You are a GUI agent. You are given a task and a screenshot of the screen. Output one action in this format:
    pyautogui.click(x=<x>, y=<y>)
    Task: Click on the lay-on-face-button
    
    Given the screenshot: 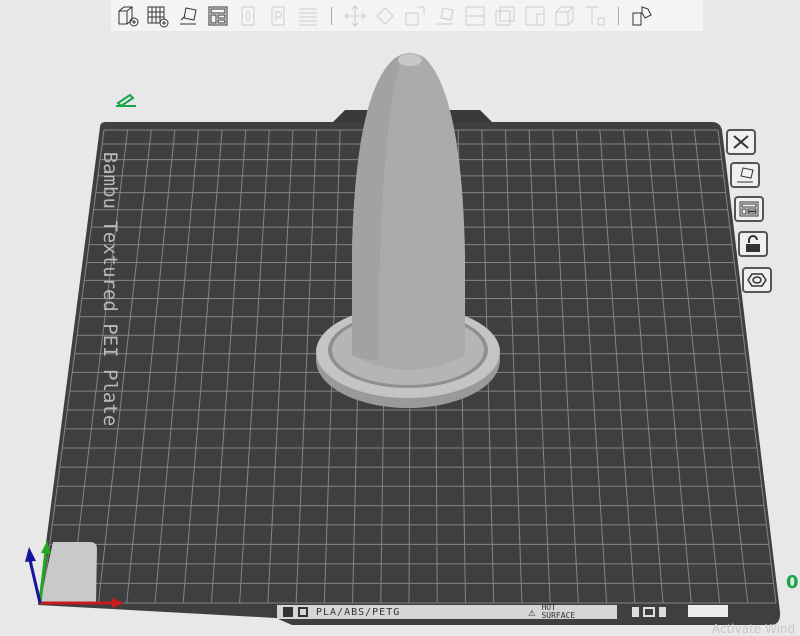 What is the action you would take?
    pyautogui.click(x=445, y=16)
    